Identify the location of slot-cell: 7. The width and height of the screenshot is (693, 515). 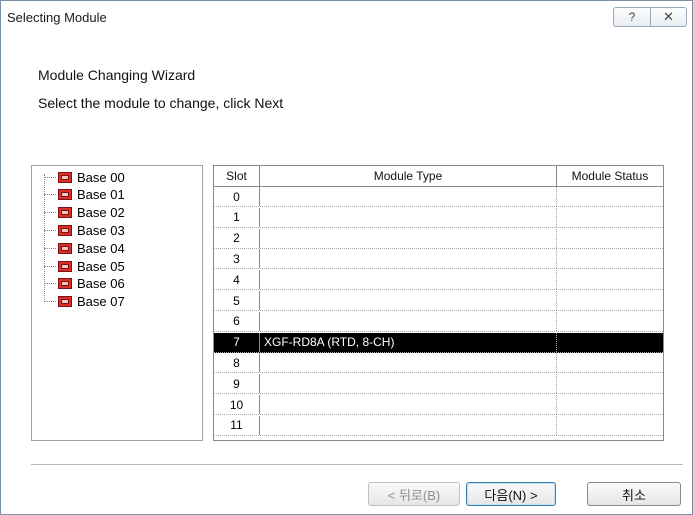
(237, 342).